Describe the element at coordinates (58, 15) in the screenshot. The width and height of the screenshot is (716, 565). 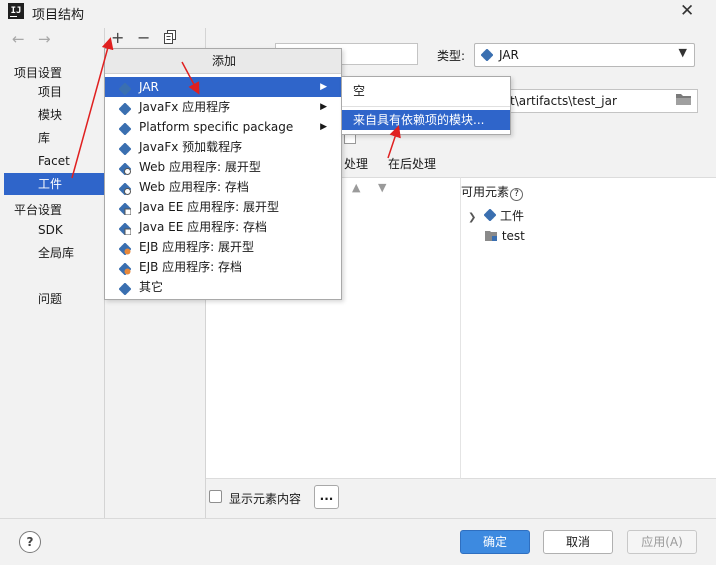
I see `window-title: 项目结构` at that location.